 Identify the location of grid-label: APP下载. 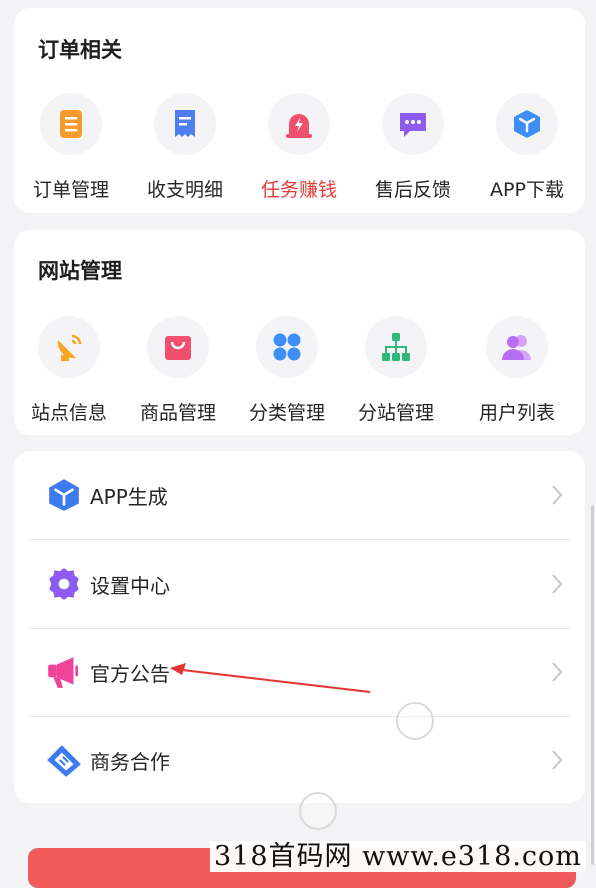
(527, 190).